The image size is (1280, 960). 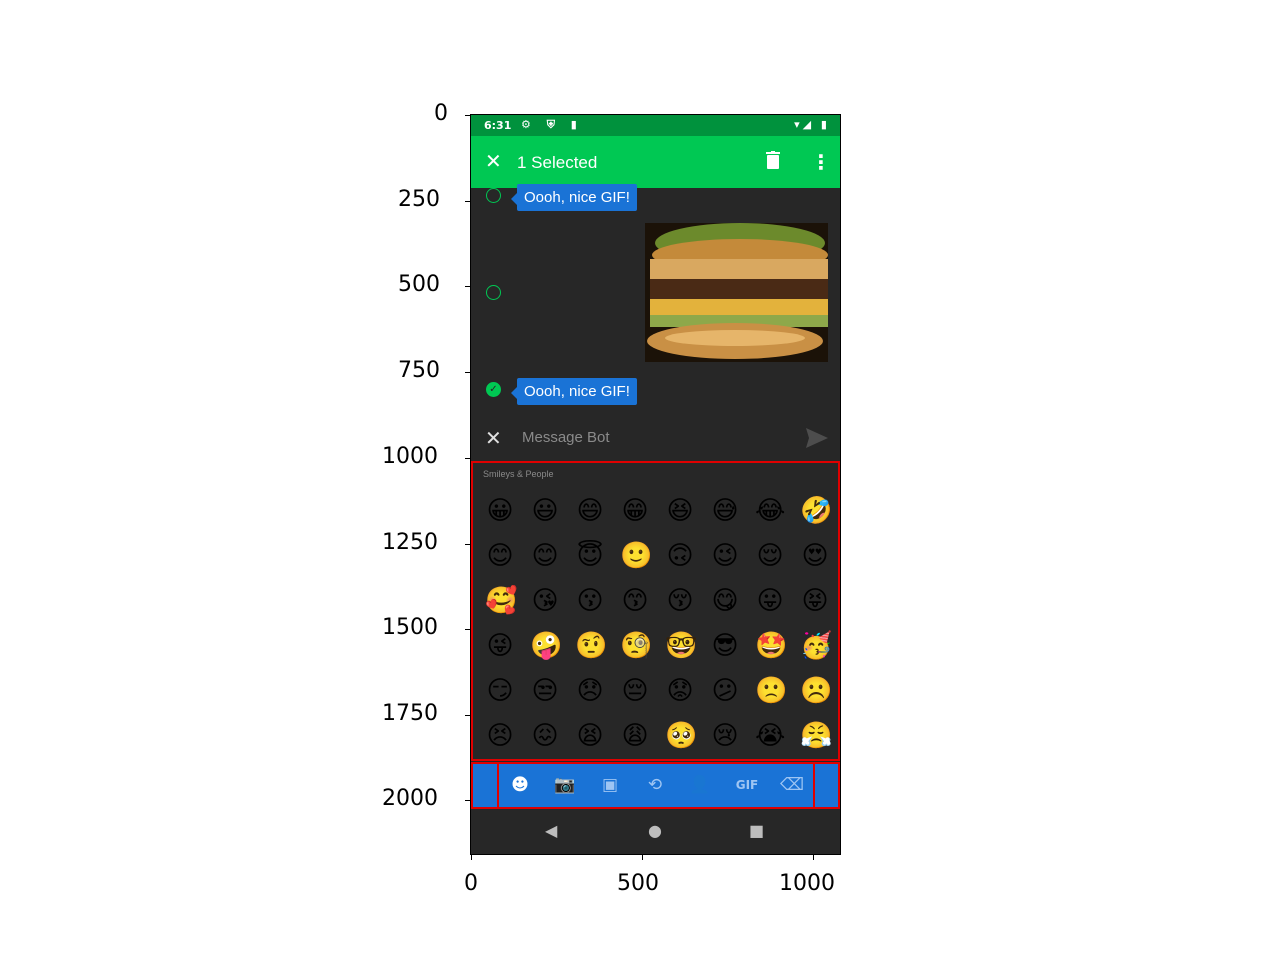 I want to click on emoji-key: 🤪, so click(x=546, y=646).